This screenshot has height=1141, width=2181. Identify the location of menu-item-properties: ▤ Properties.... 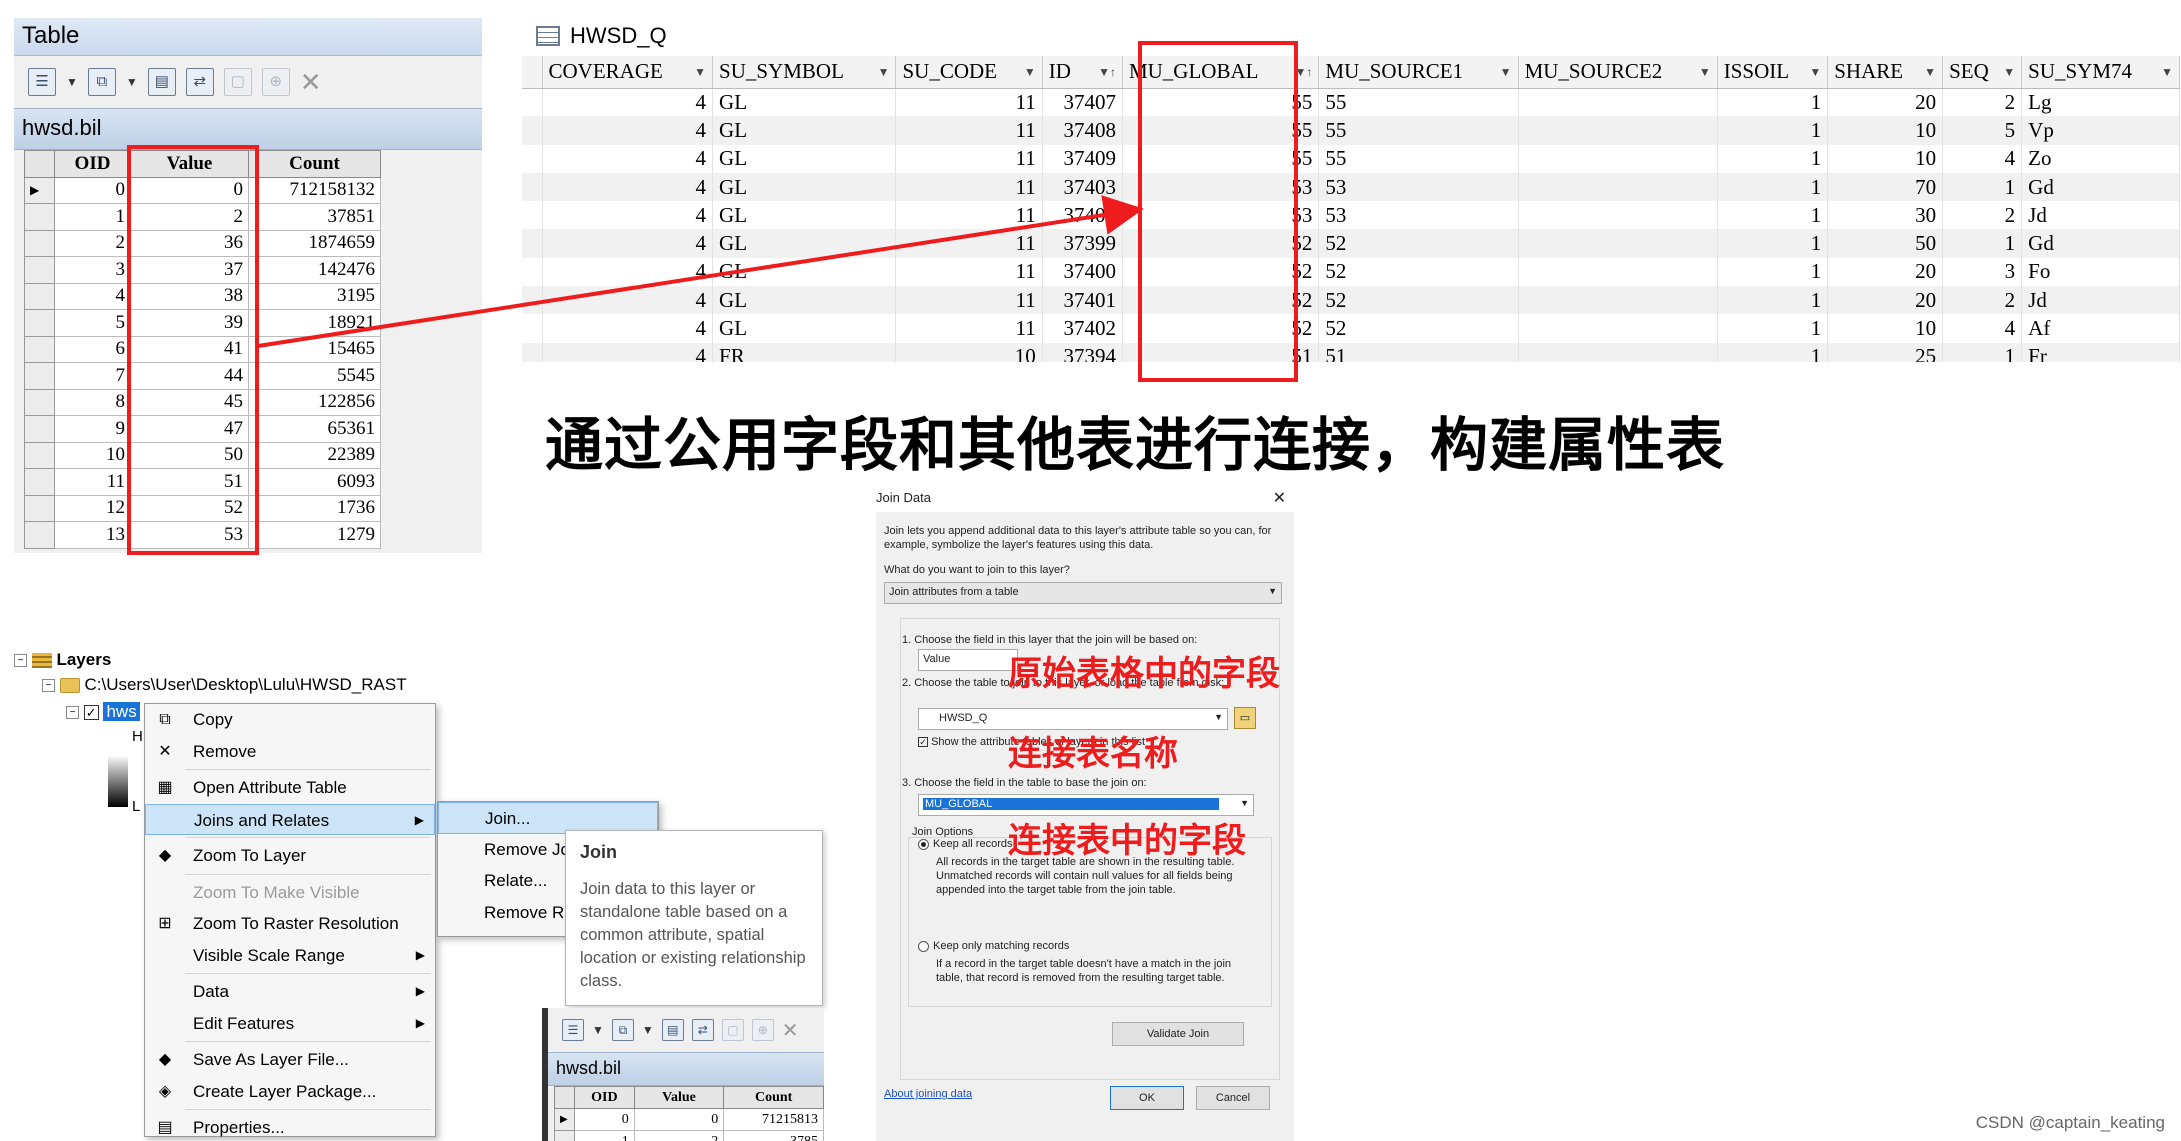
(290, 1126).